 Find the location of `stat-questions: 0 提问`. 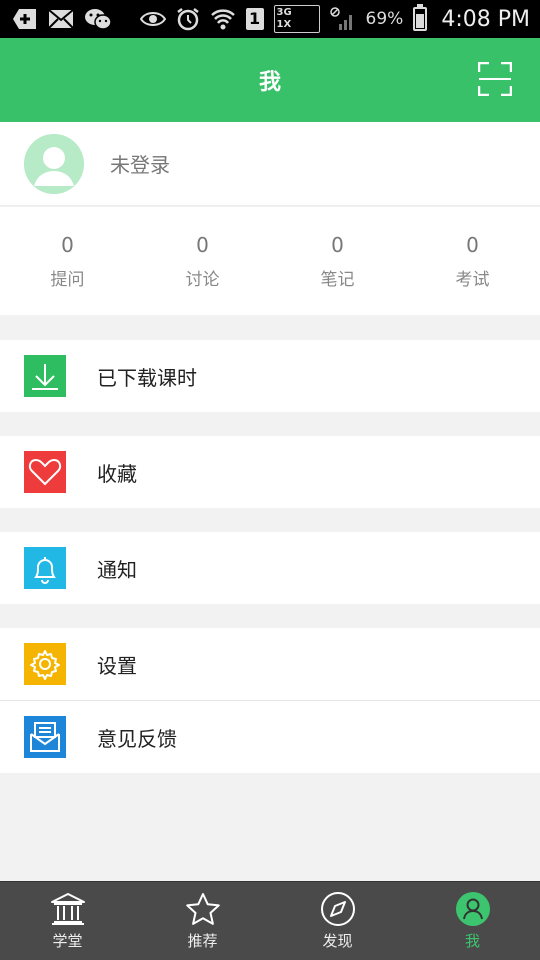

stat-questions: 0 提问 is located at coordinates (67, 261).